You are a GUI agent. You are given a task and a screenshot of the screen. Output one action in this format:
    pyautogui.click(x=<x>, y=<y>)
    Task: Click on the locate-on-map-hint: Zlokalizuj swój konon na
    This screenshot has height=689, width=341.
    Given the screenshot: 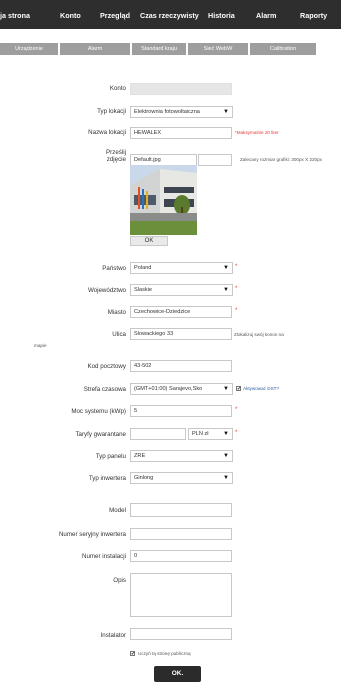 What is the action you would take?
    pyautogui.click(x=259, y=334)
    